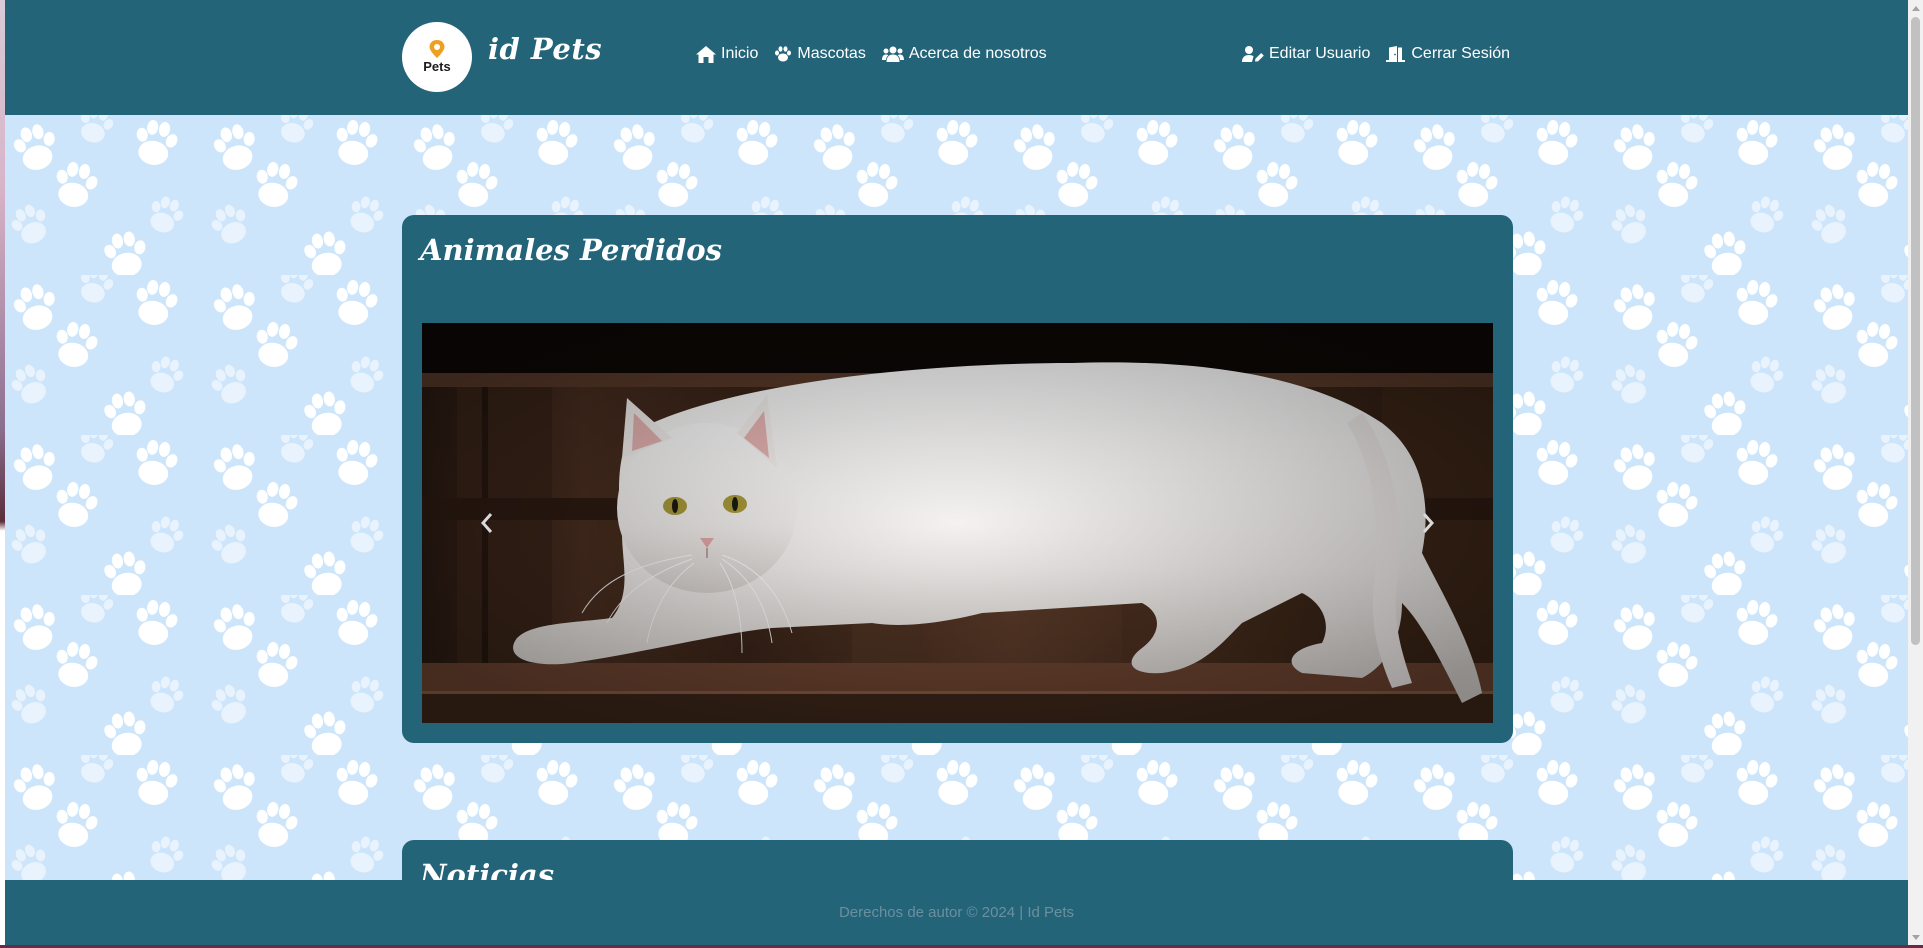 This screenshot has height=948, width=1923. I want to click on site-logo: Pets, so click(437, 57).